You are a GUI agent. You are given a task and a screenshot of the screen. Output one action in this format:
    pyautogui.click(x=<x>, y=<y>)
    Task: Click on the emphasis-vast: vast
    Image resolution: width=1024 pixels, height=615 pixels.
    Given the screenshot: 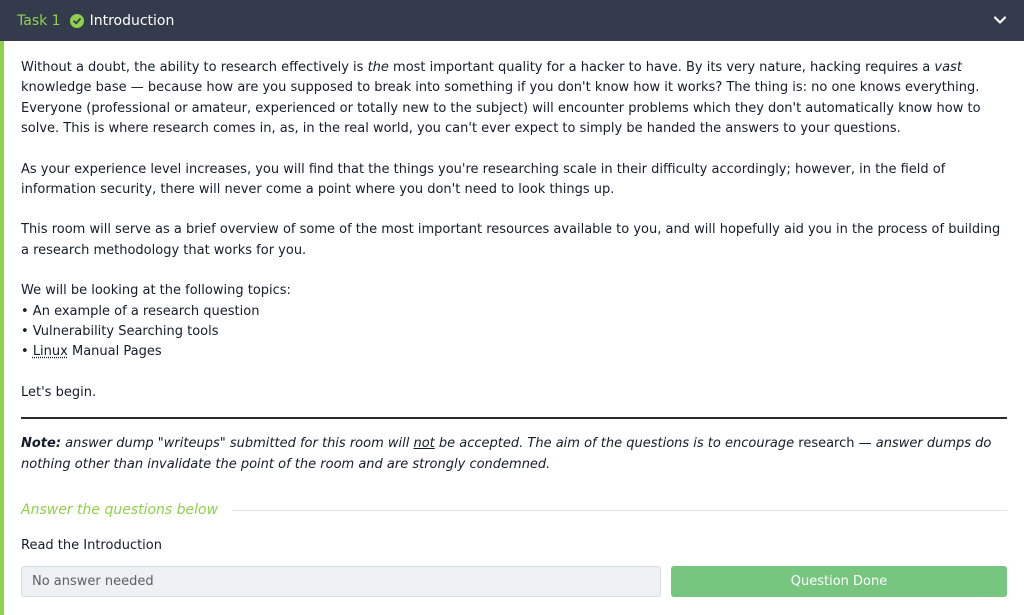 What is the action you would take?
    pyautogui.click(x=948, y=67)
    